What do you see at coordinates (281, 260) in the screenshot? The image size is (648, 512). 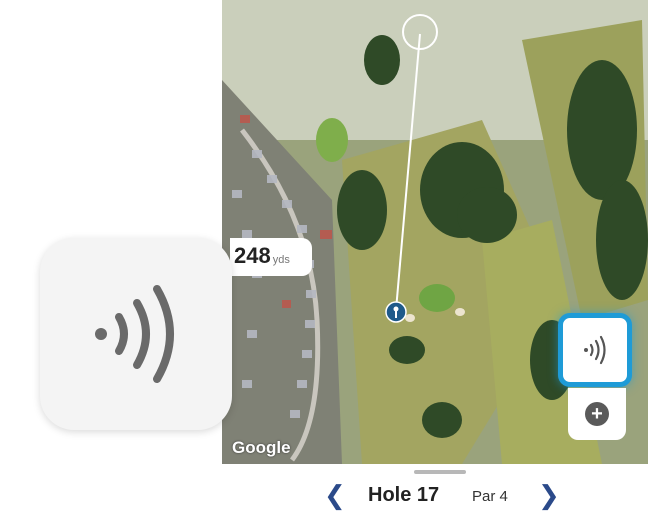 I see `distance-unit: yds` at bounding box center [281, 260].